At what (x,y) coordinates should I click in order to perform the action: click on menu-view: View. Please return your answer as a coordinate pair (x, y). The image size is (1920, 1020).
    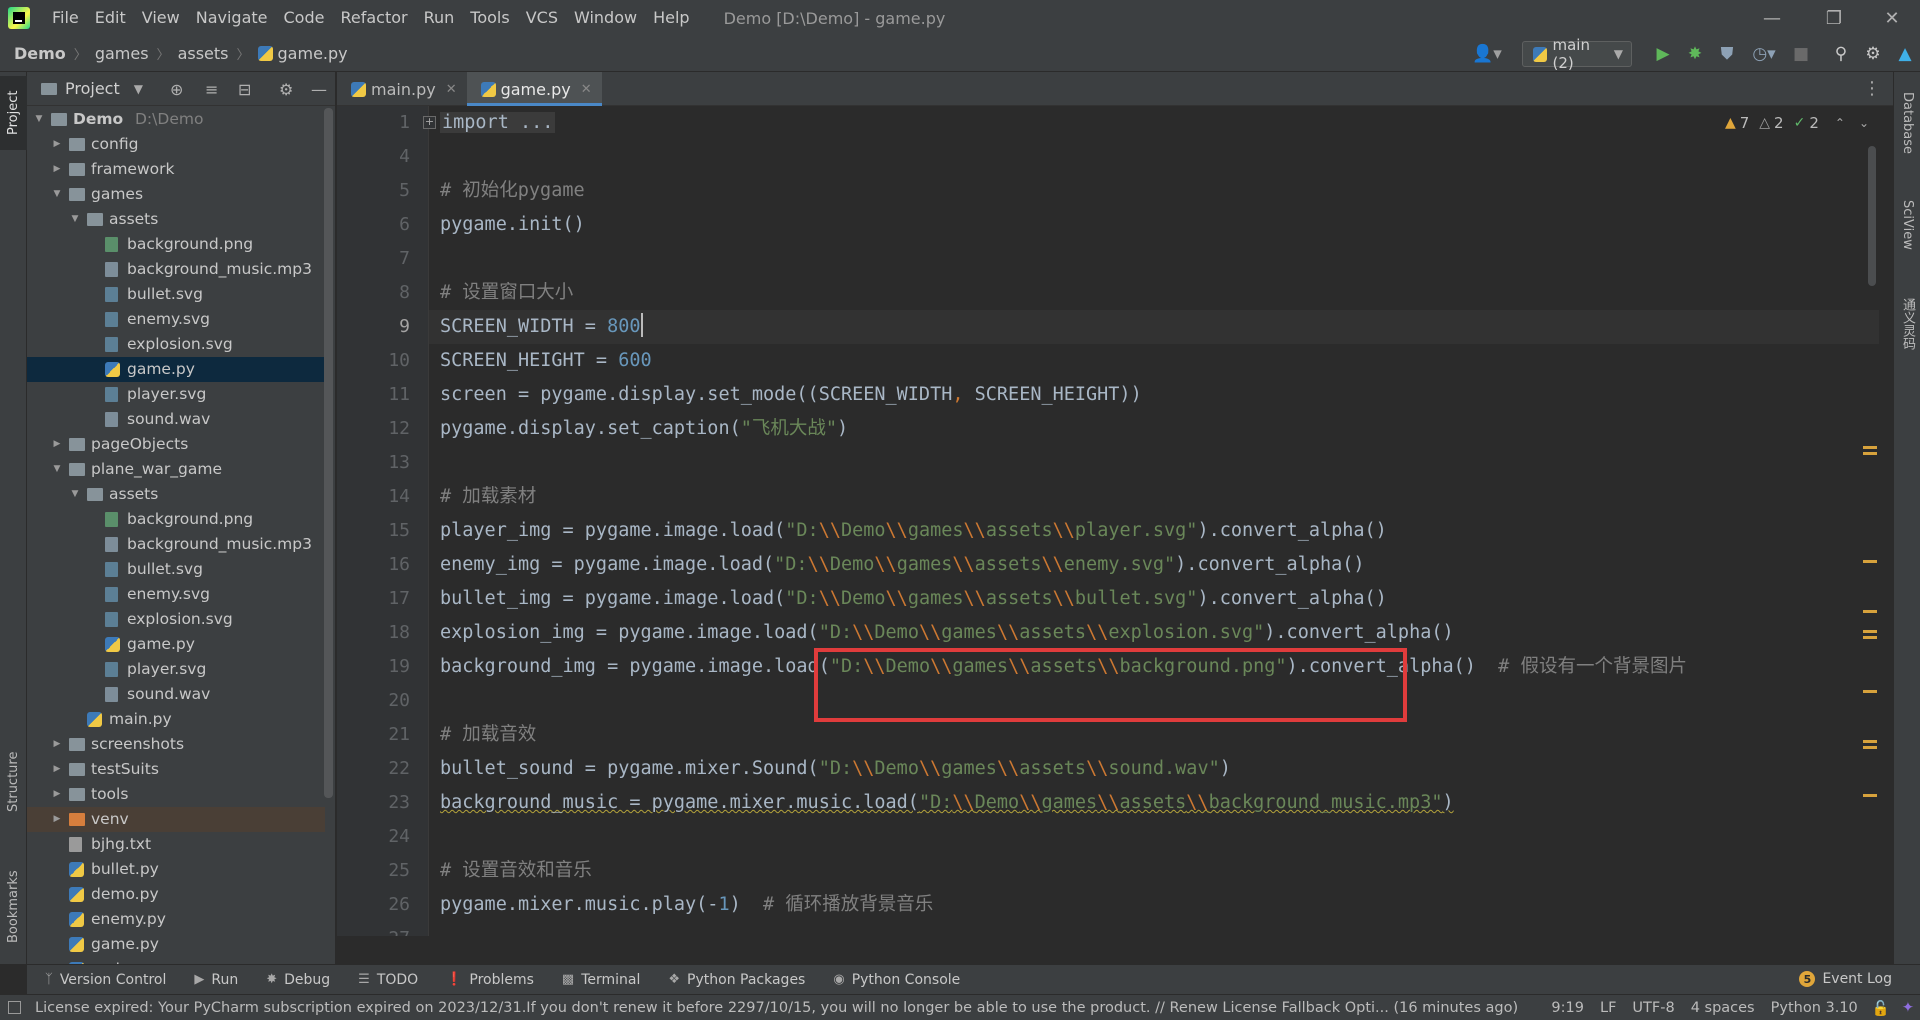
    Looking at the image, I should click on (161, 18).